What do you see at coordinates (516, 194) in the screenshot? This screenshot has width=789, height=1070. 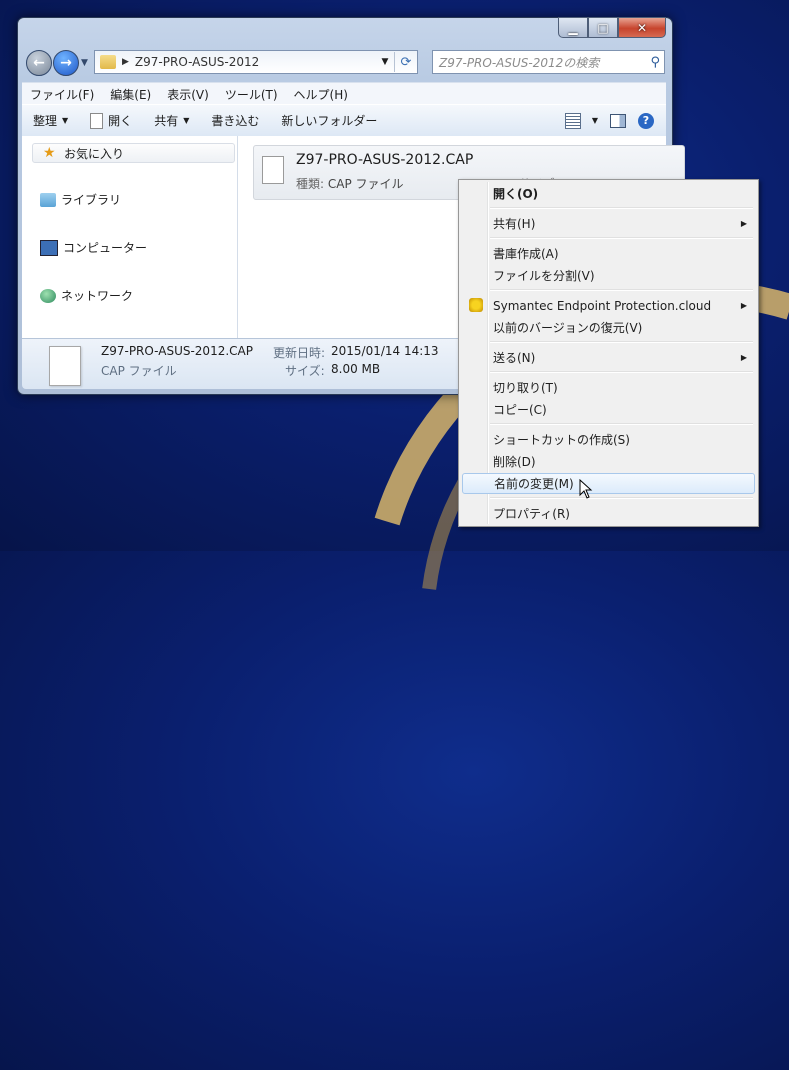 I see `ctx-open-label: 開く(O)` at bounding box center [516, 194].